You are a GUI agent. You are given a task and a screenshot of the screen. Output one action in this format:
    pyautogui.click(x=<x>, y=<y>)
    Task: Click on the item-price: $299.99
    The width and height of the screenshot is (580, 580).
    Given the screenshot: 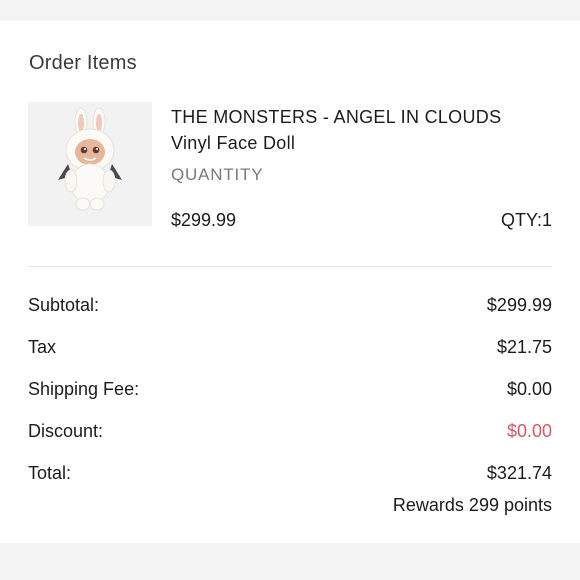 What is the action you would take?
    pyautogui.click(x=204, y=220)
    